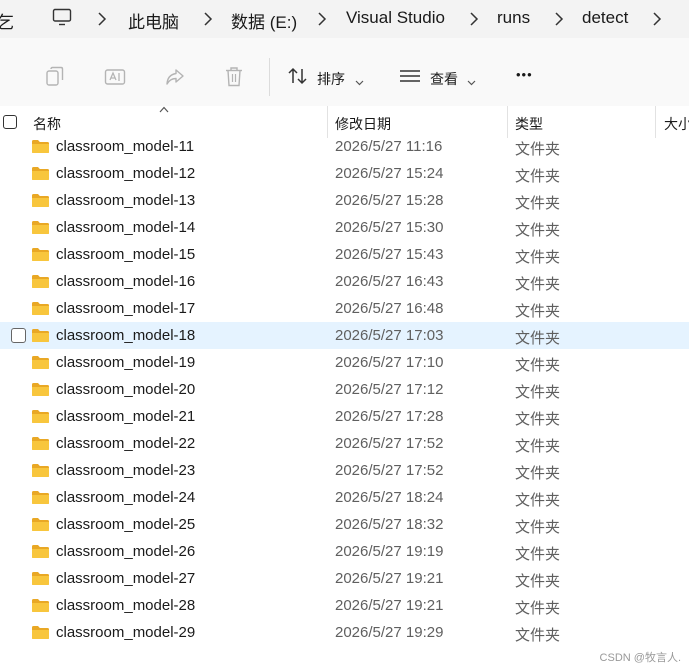  I want to click on file-name: classroom_model-15, so click(125, 254).